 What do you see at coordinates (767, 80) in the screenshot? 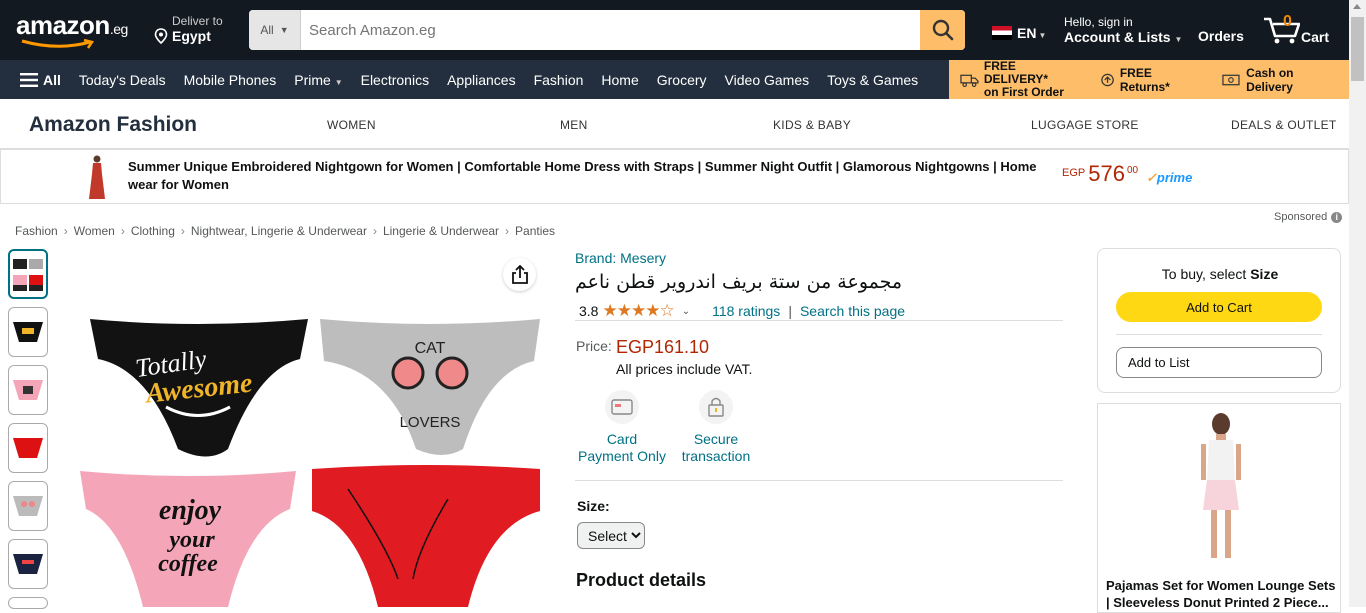
I see `nav-video-games: Video Games` at bounding box center [767, 80].